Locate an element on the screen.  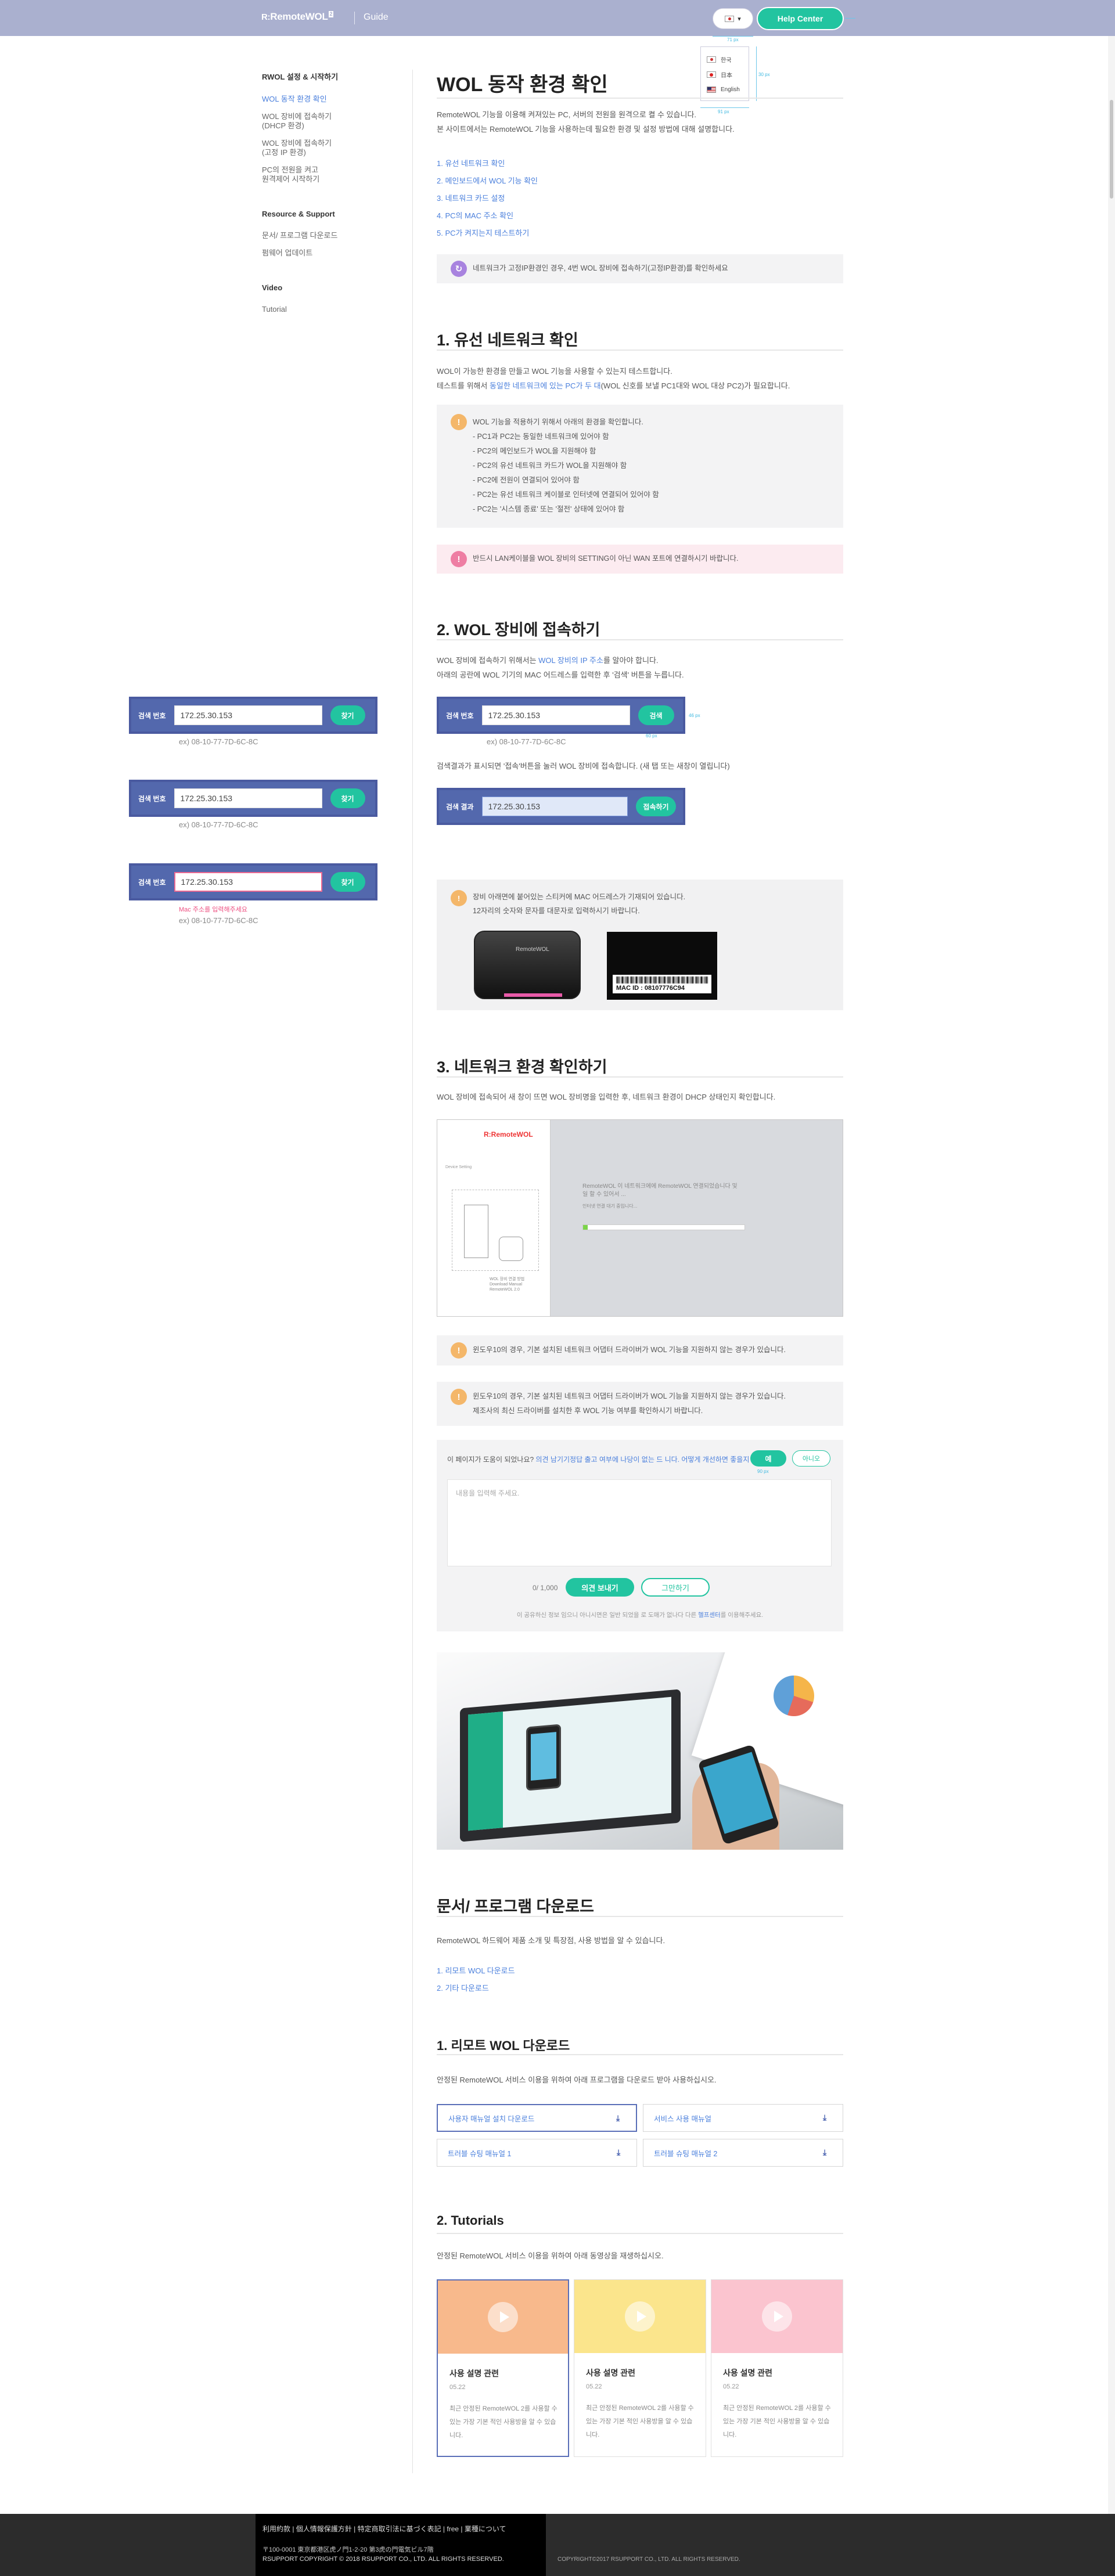
sidebar-item-connect-dhcp: WOL 장비에 접속하기 (DHCP 환경) is located at coordinates (326, 121).